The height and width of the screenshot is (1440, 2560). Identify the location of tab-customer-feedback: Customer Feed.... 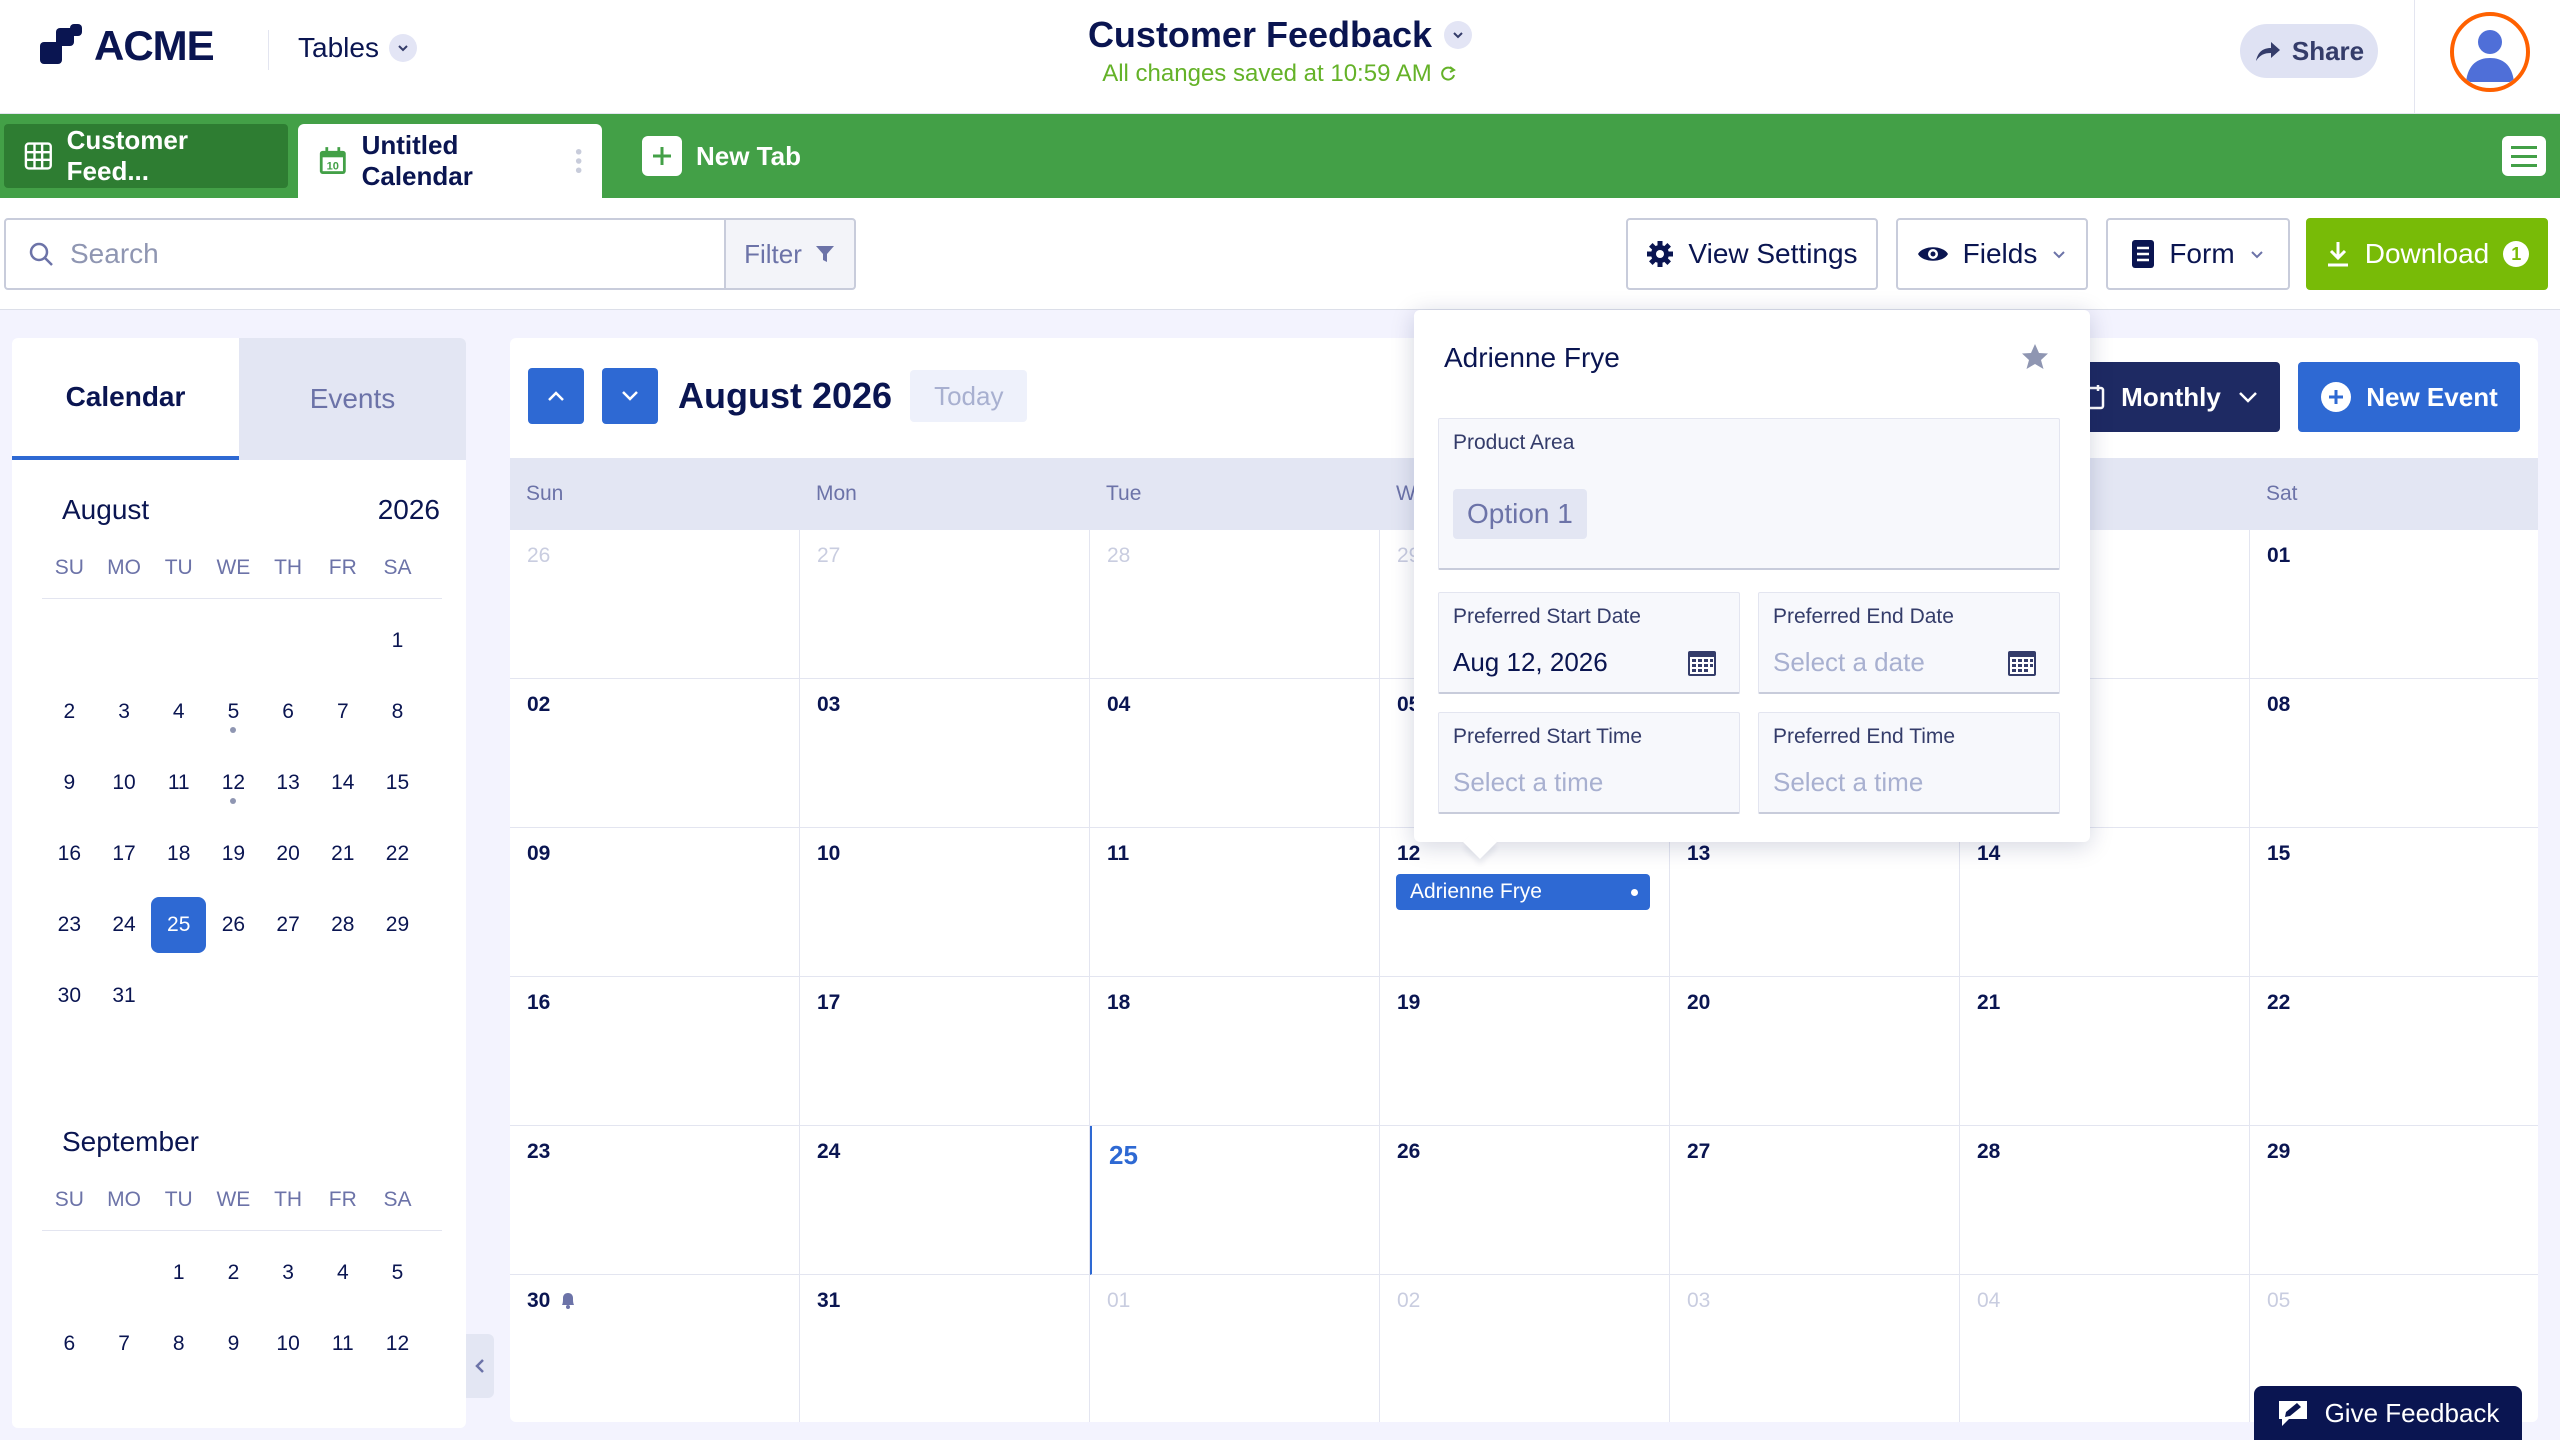
(146, 156).